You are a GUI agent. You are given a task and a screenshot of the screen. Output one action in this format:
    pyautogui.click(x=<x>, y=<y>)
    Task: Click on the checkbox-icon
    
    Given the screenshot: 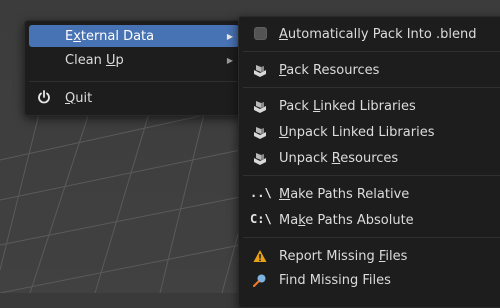 What is the action you would take?
    pyautogui.click(x=260, y=33)
    